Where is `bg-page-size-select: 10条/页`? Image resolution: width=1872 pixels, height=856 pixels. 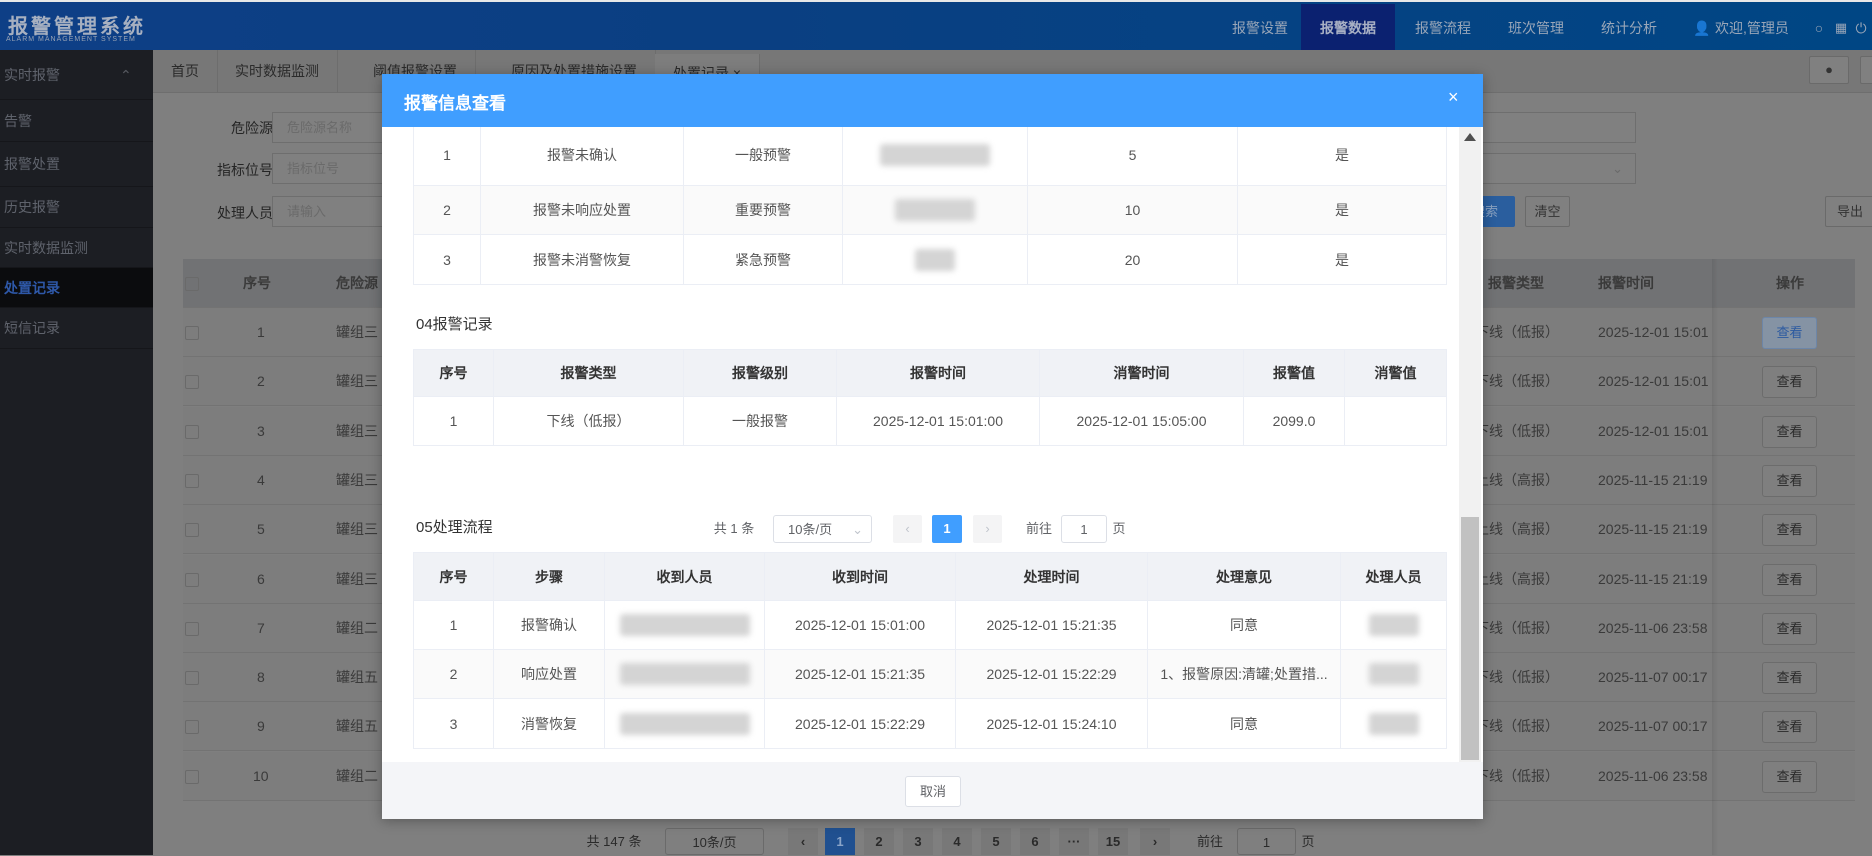 bg-page-size-select: 10条/页 is located at coordinates (714, 841).